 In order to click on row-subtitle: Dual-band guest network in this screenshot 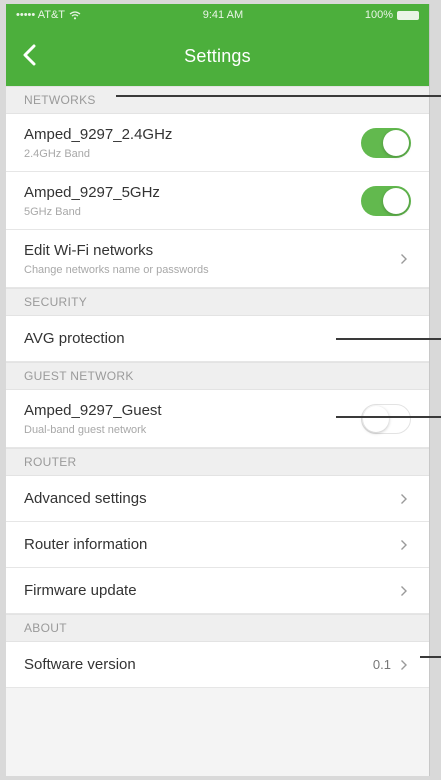, I will do `click(85, 429)`.